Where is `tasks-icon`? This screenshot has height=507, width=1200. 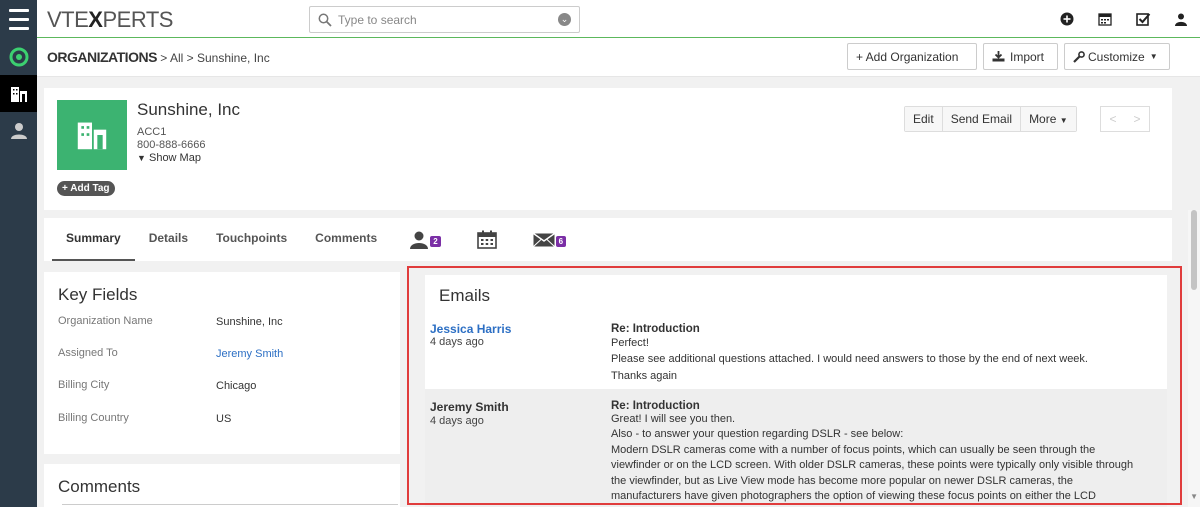 tasks-icon is located at coordinates (1143, 19).